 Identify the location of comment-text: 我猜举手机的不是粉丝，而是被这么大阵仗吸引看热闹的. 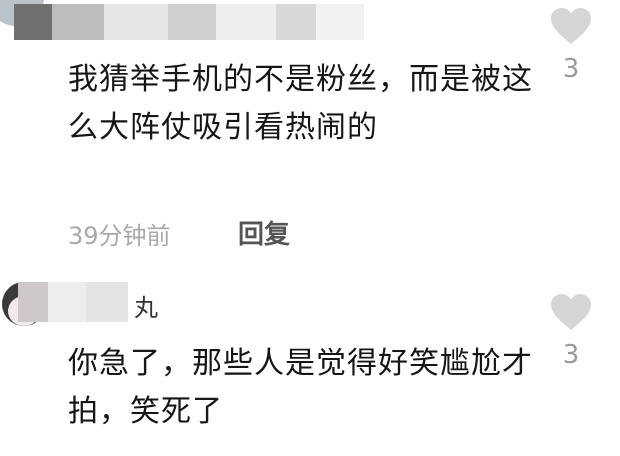
(300, 103).